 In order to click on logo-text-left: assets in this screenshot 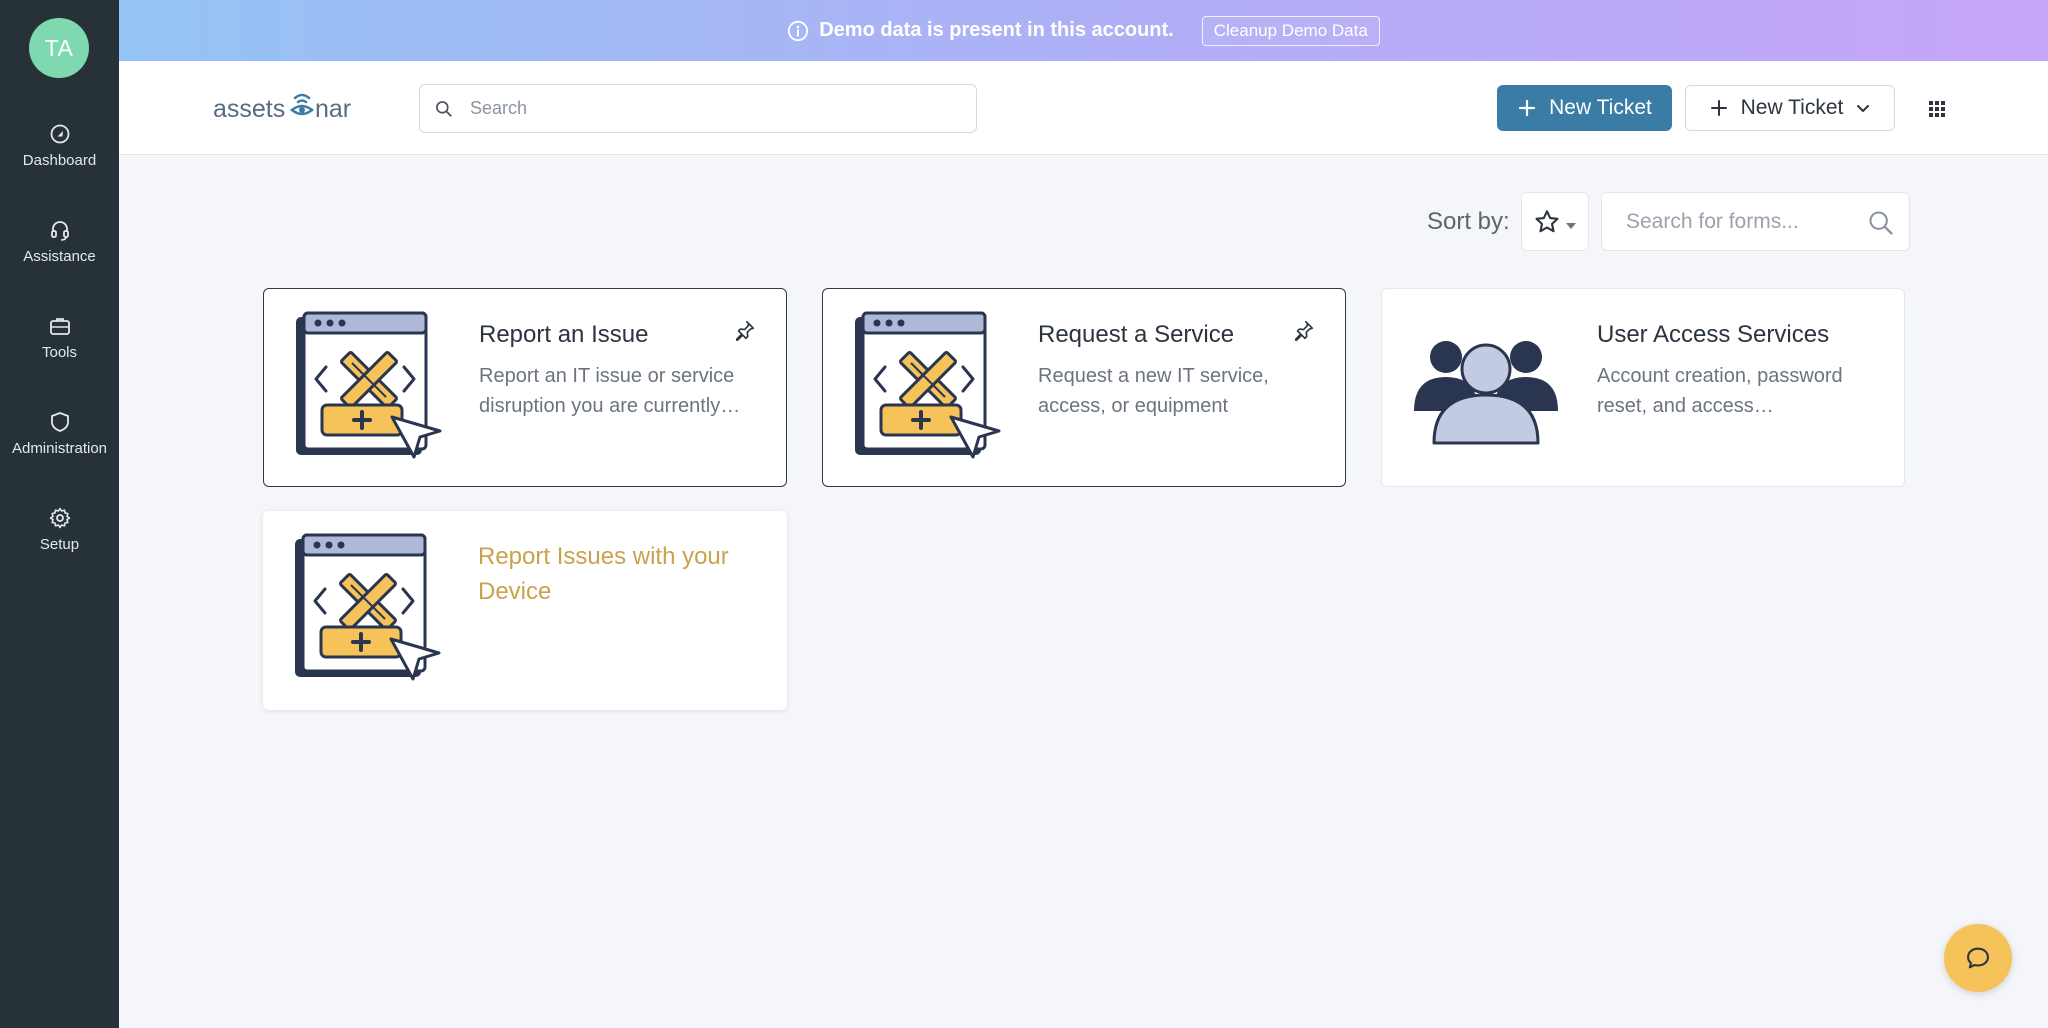, I will do `click(249, 109)`.